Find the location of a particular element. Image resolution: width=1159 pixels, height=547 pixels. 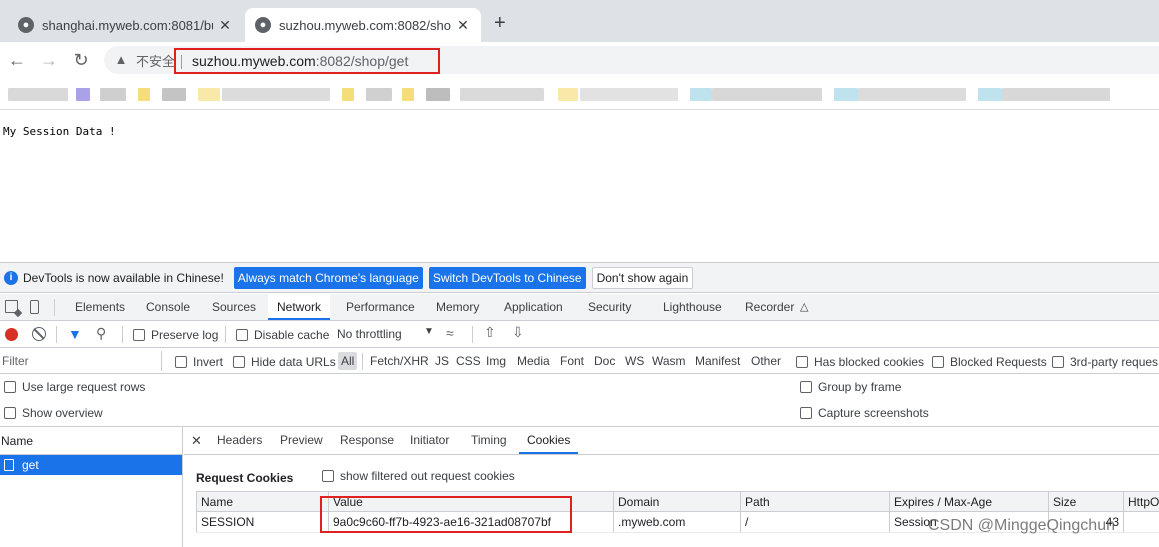

address-bar: ▲ 不安全 suzhou.myweb.com:8082/shop/get is located at coordinates (631, 60).